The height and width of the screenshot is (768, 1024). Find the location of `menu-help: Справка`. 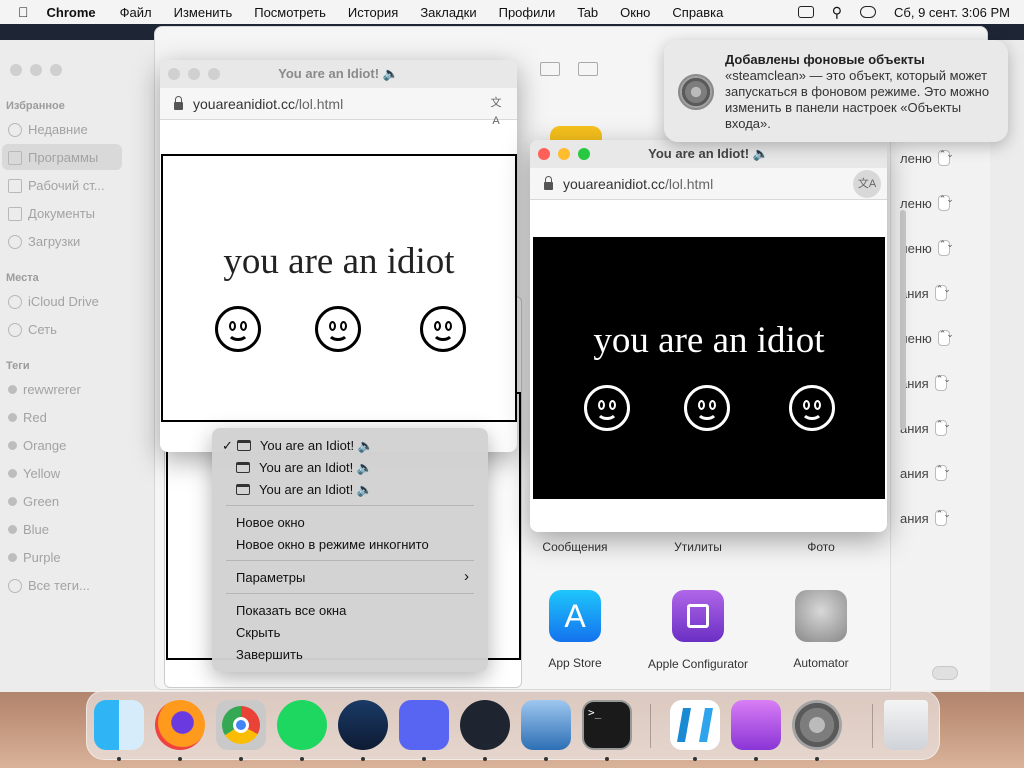

menu-help: Справка is located at coordinates (697, 12).